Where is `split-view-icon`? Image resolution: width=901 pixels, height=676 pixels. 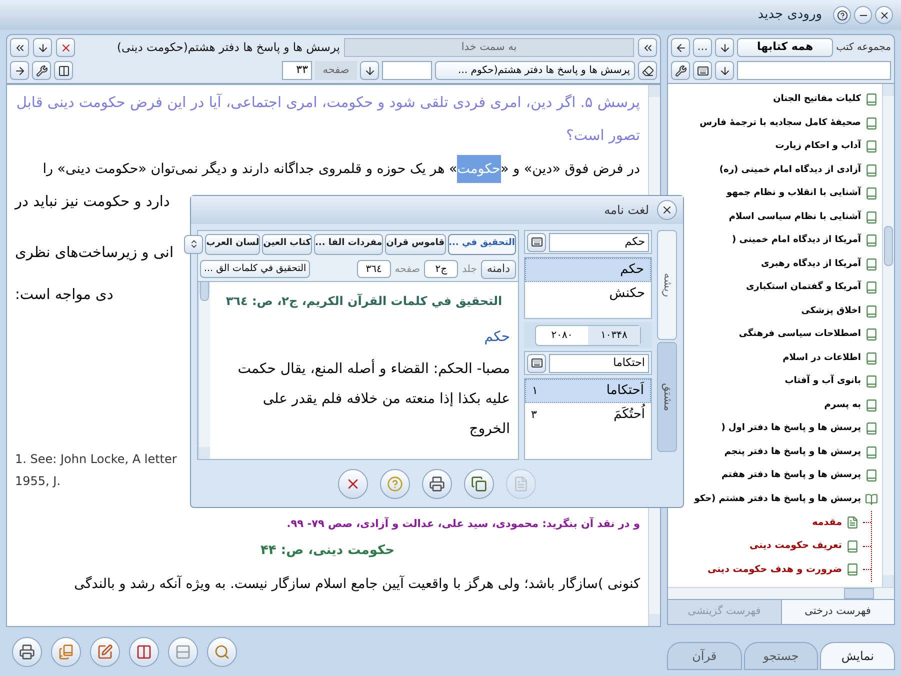
split-view-icon is located at coordinates (144, 652).